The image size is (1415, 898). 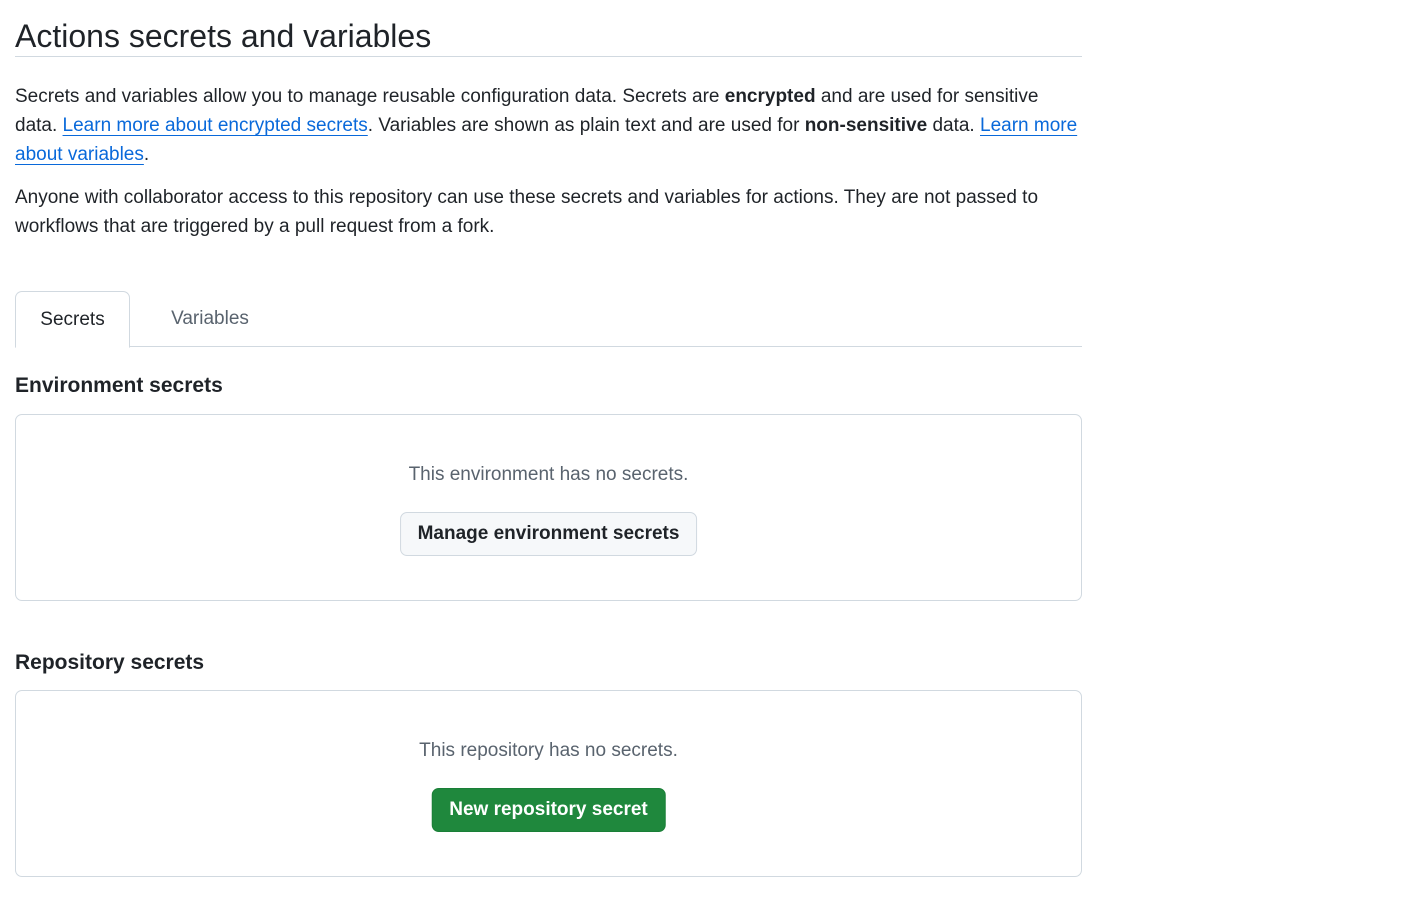 What do you see at coordinates (548, 750) in the screenshot?
I see `repository-empty-message: This repository has no secrets.` at bounding box center [548, 750].